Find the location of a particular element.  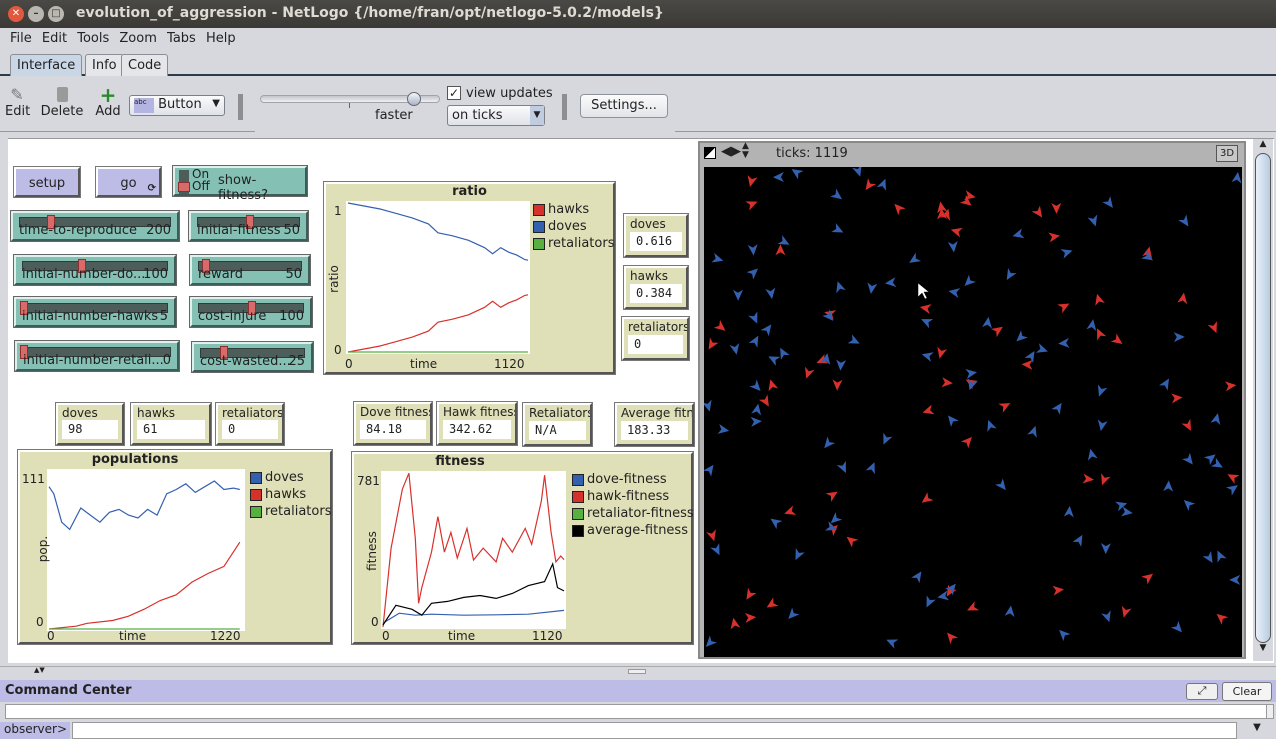

tab-info: Info is located at coordinates (104, 65).